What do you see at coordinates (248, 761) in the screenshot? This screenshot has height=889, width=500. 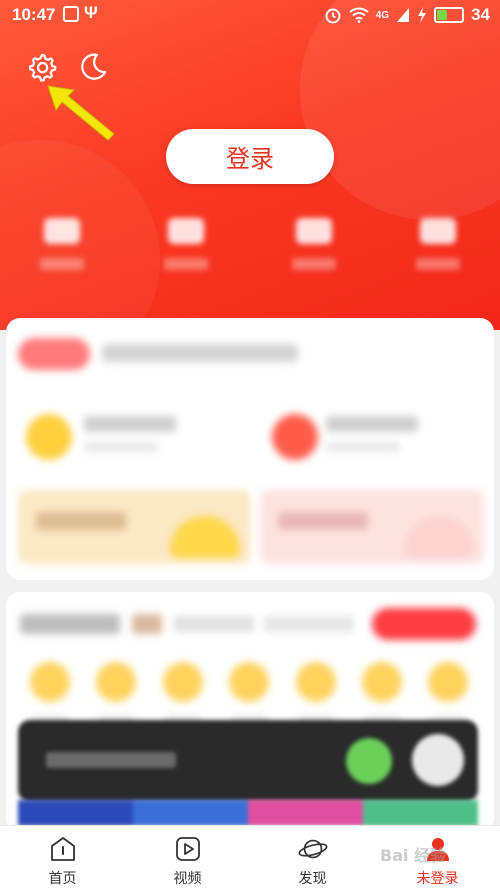 I see `toast-banner` at bounding box center [248, 761].